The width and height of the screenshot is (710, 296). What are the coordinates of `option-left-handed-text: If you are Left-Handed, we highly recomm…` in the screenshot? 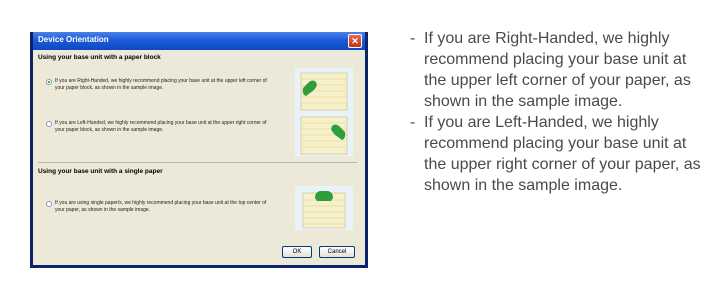 It's located at (161, 126).